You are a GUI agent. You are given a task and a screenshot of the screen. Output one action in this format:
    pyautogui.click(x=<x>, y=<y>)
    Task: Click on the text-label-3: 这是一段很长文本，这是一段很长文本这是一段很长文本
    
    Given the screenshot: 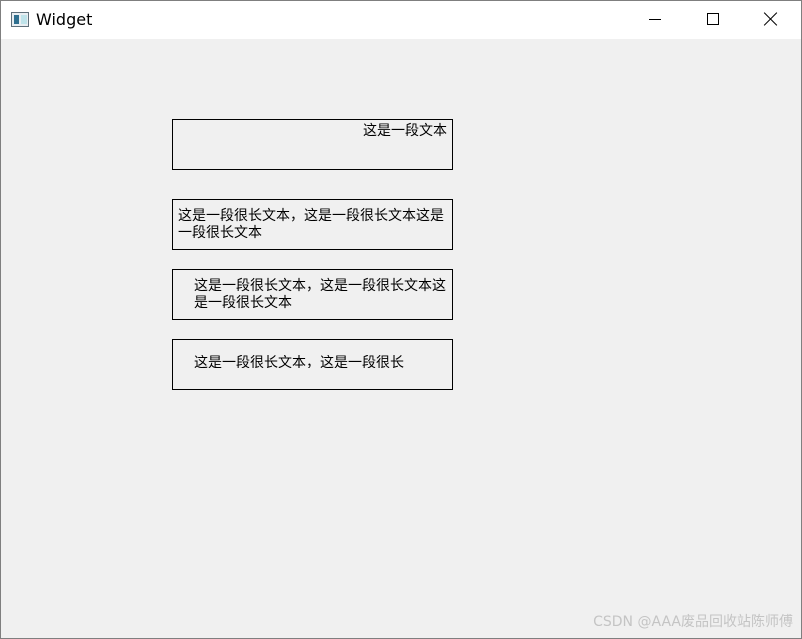 What is the action you would take?
    pyautogui.click(x=312, y=294)
    